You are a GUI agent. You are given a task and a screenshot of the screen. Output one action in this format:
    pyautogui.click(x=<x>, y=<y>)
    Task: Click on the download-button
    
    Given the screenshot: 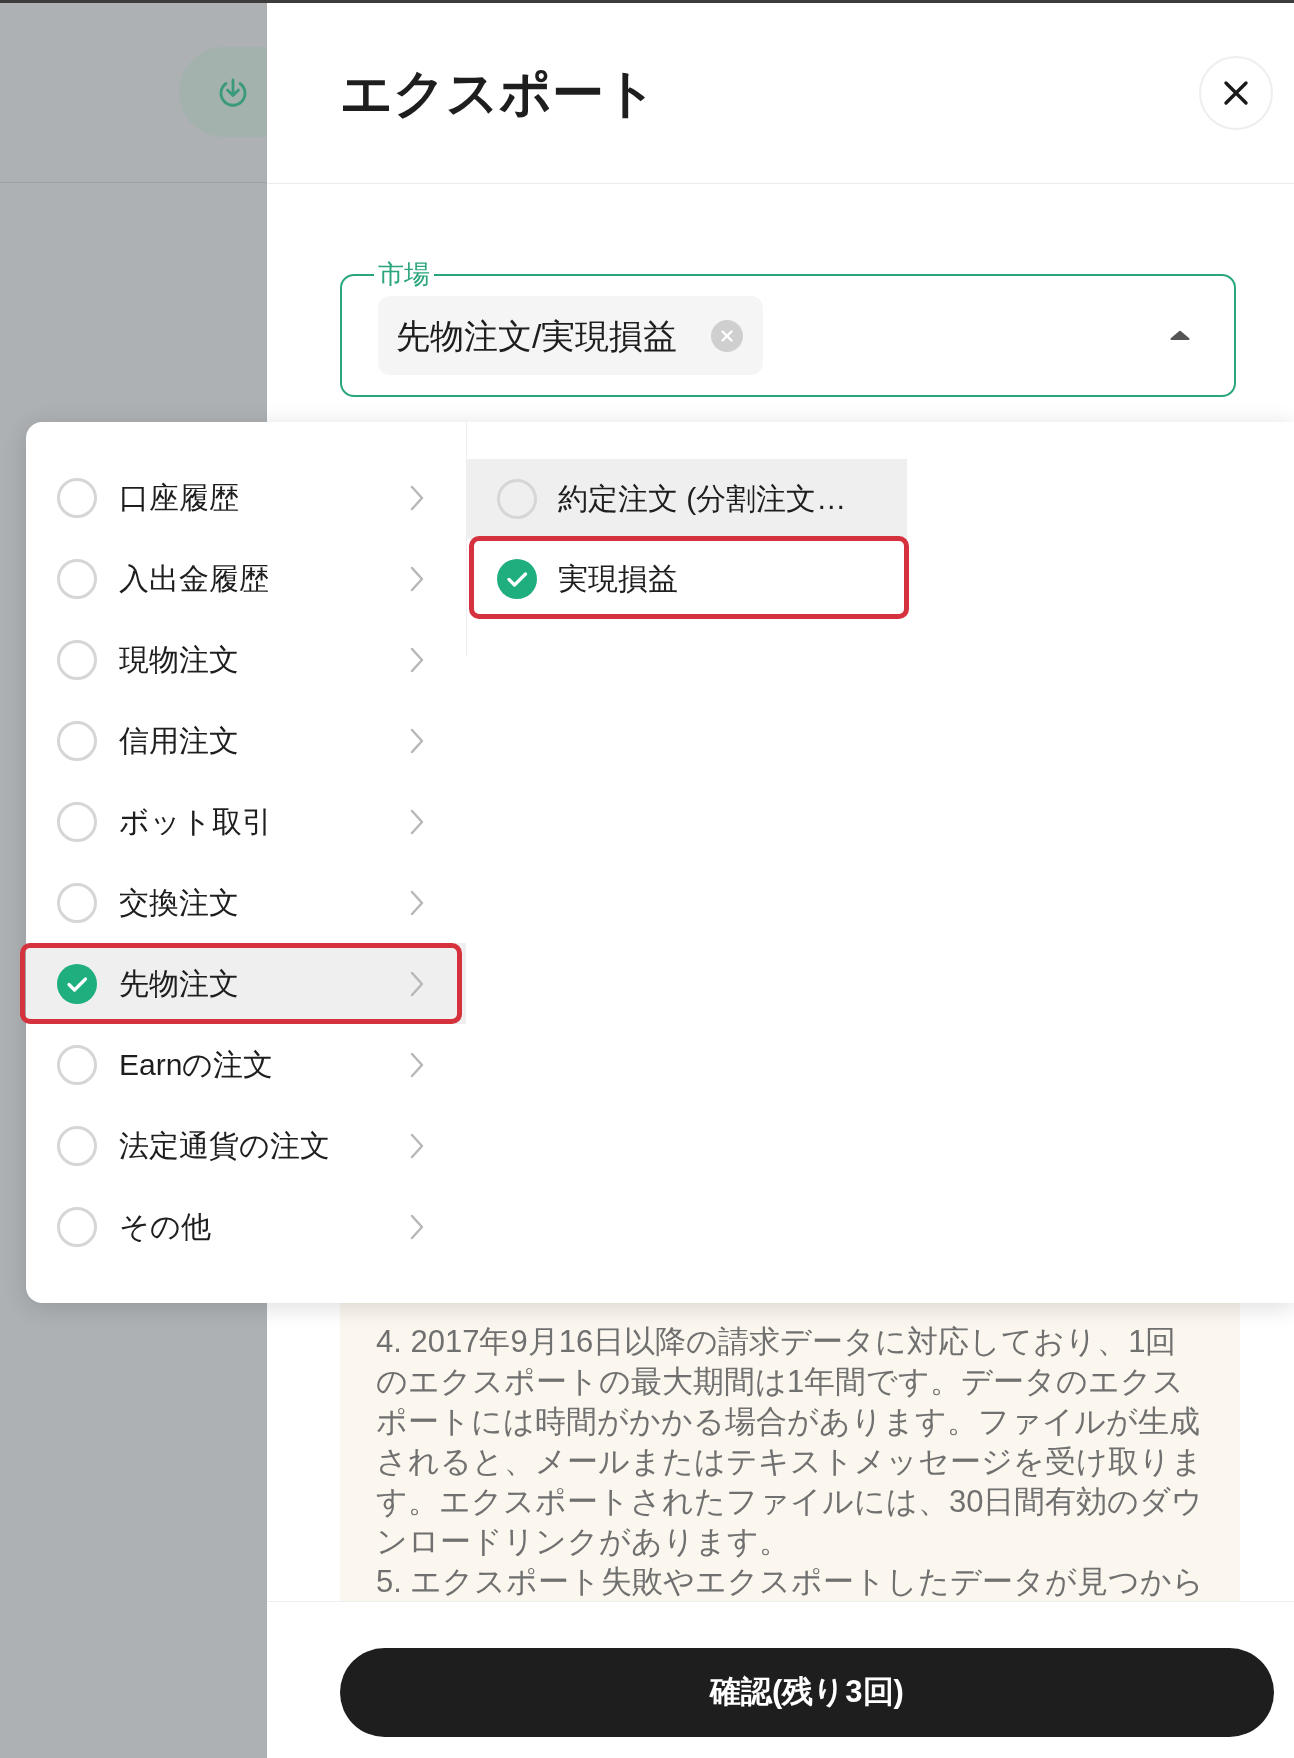 What is the action you would take?
    pyautogui.click(x=223, y=92)
    